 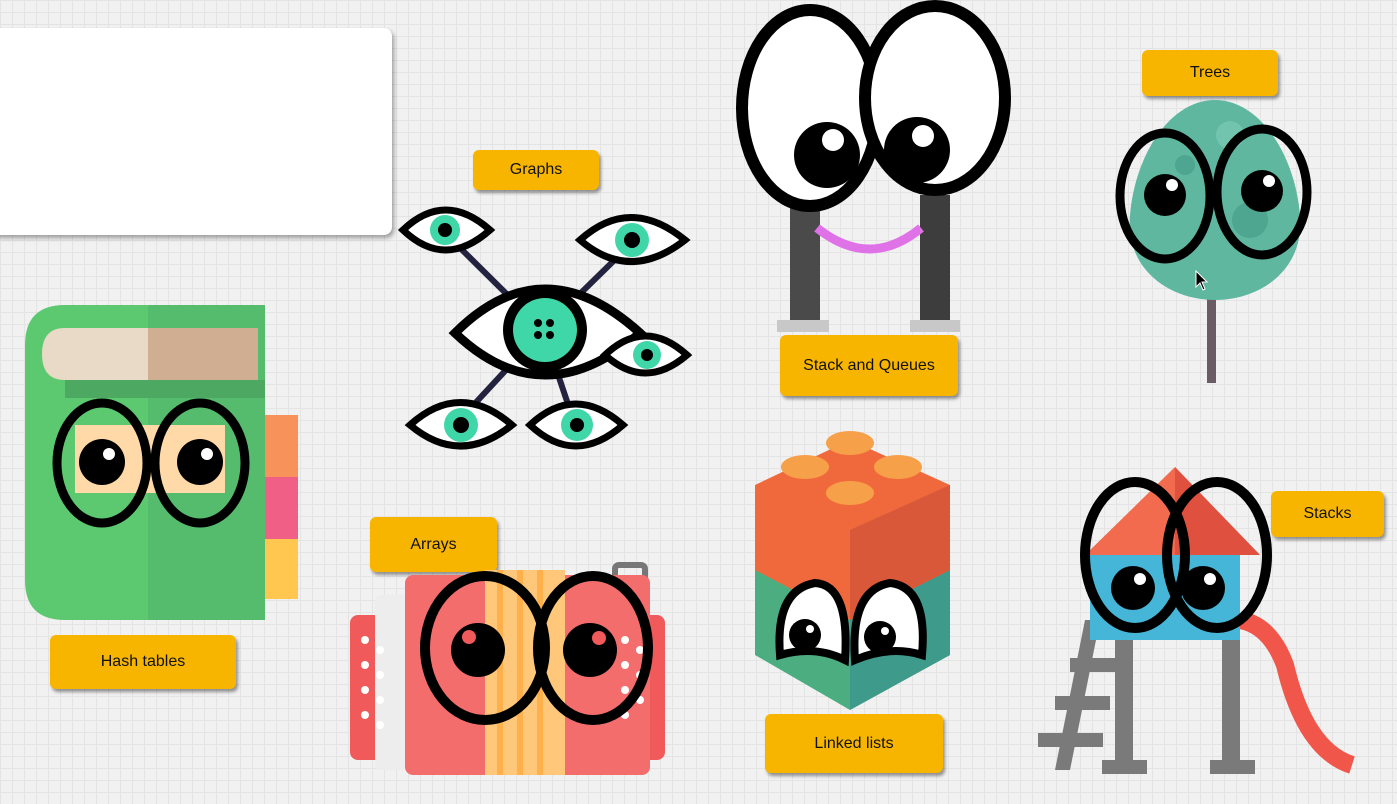 I want to click on stack-and-queues-label: Stack and Queues, so click(x=869, y=365).